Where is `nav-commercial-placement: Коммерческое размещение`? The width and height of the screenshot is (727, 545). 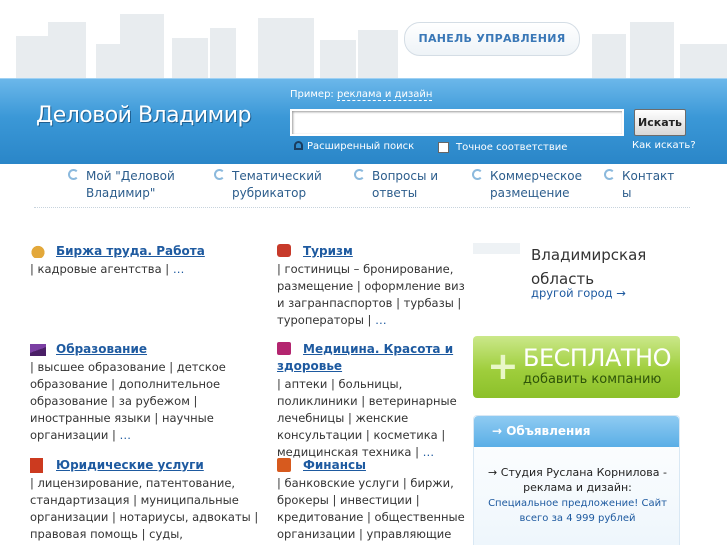 nav-commercial-placement: Коммерческое размещение is located at coordinates (531, 185).